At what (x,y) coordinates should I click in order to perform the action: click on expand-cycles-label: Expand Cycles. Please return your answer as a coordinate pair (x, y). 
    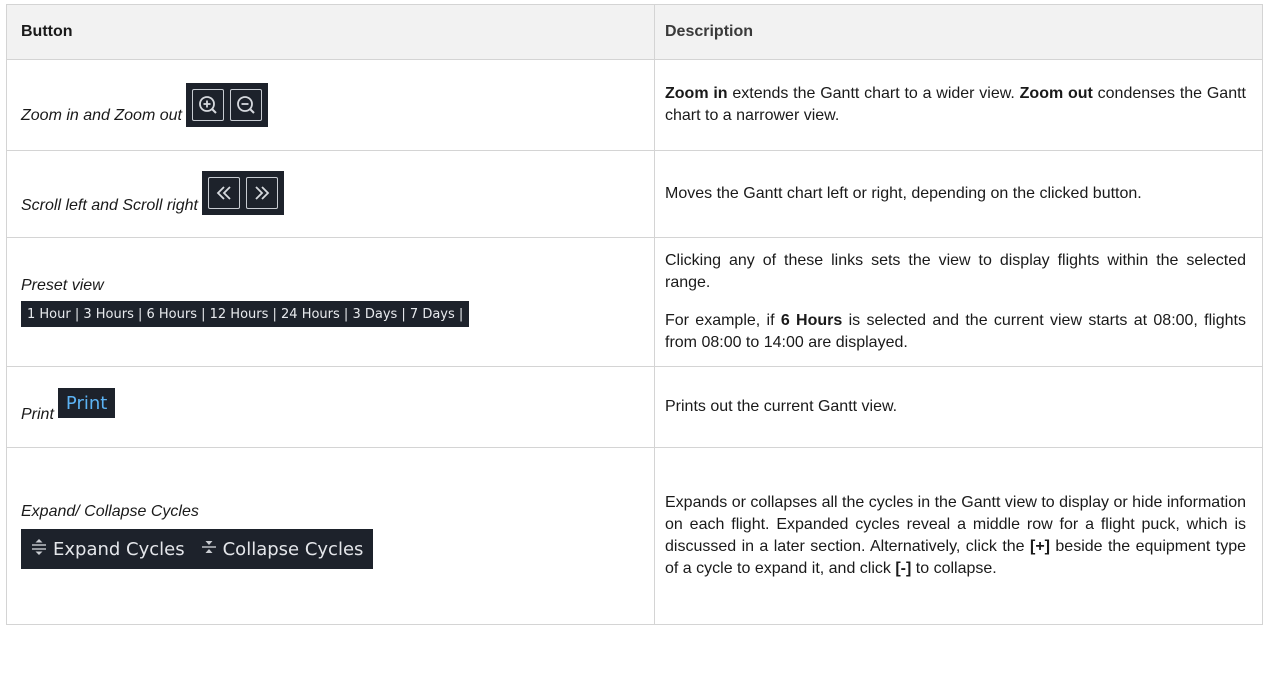
    Looking at the image, I should click on (119, 549).